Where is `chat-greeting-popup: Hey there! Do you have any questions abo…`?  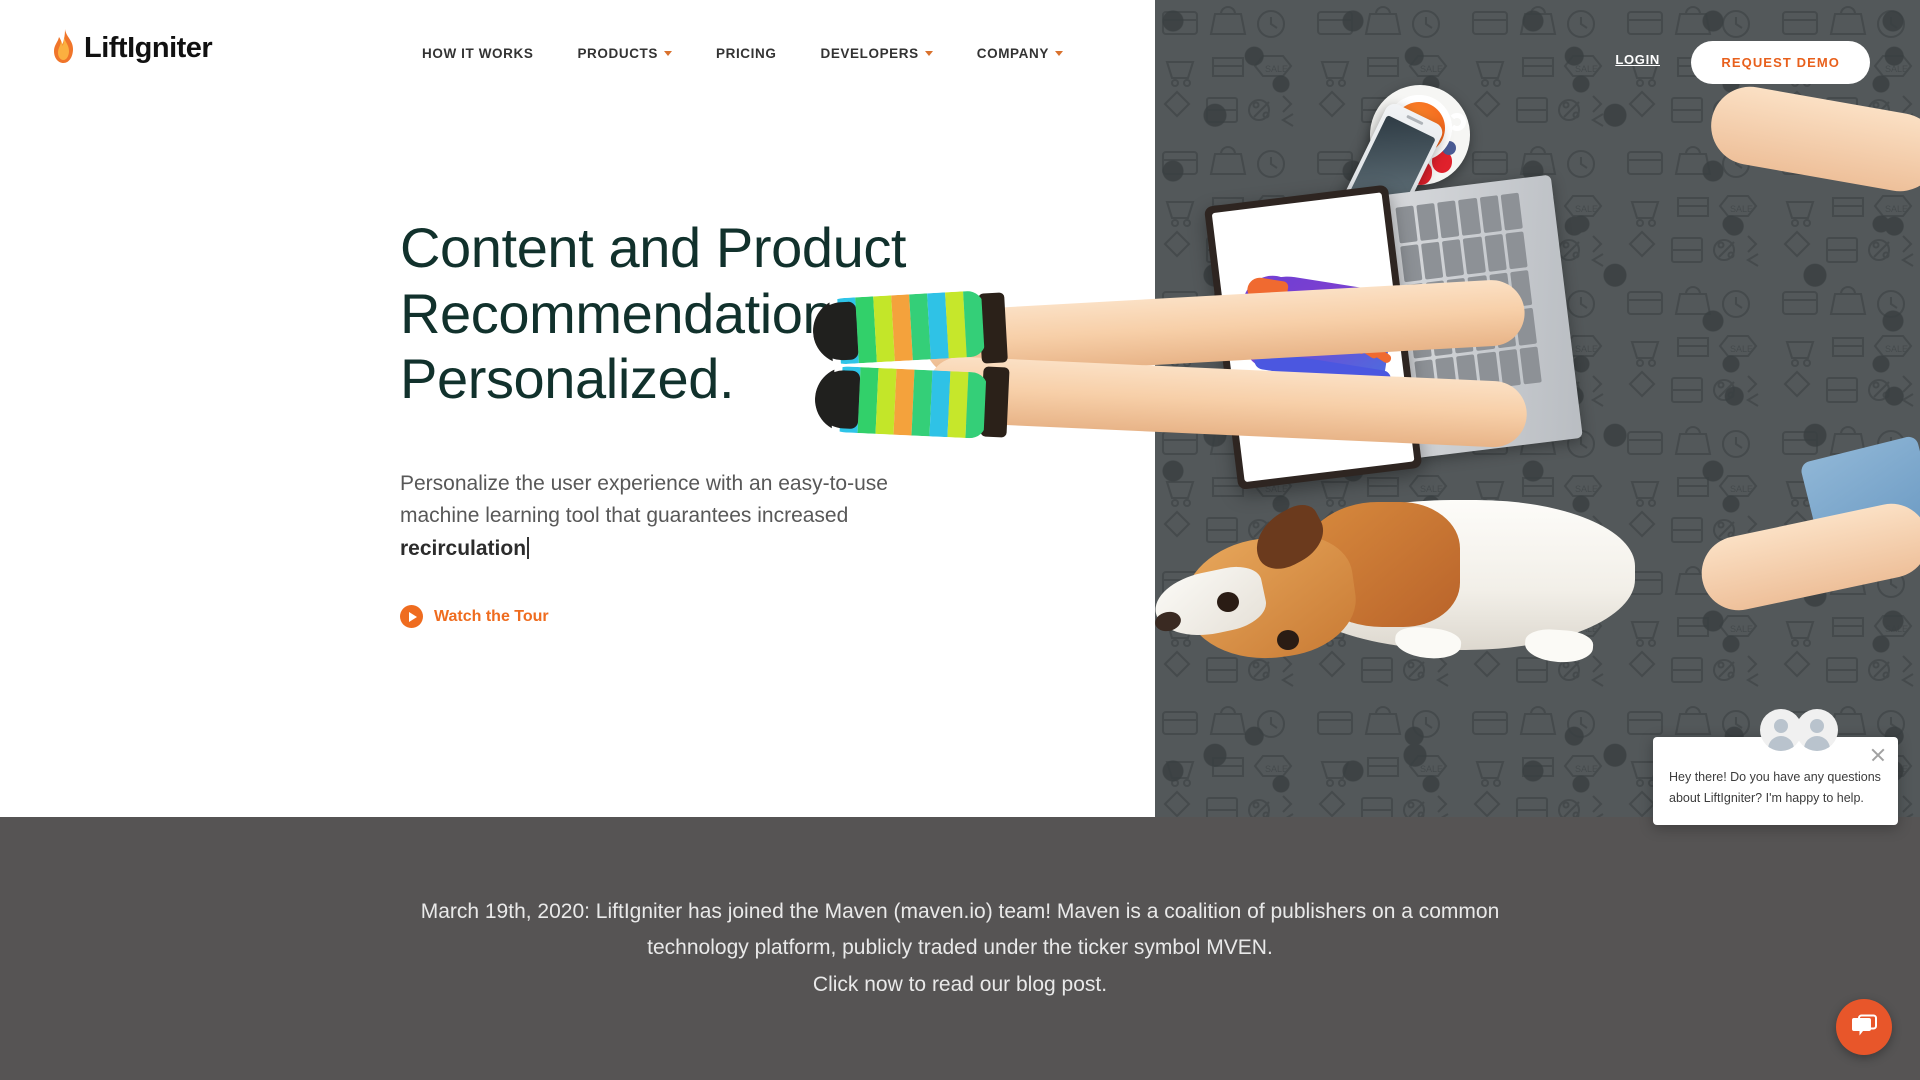 chat-greeting-popup: Hey there! Do you have any questions abo… is located at coordinates (1775, 767).